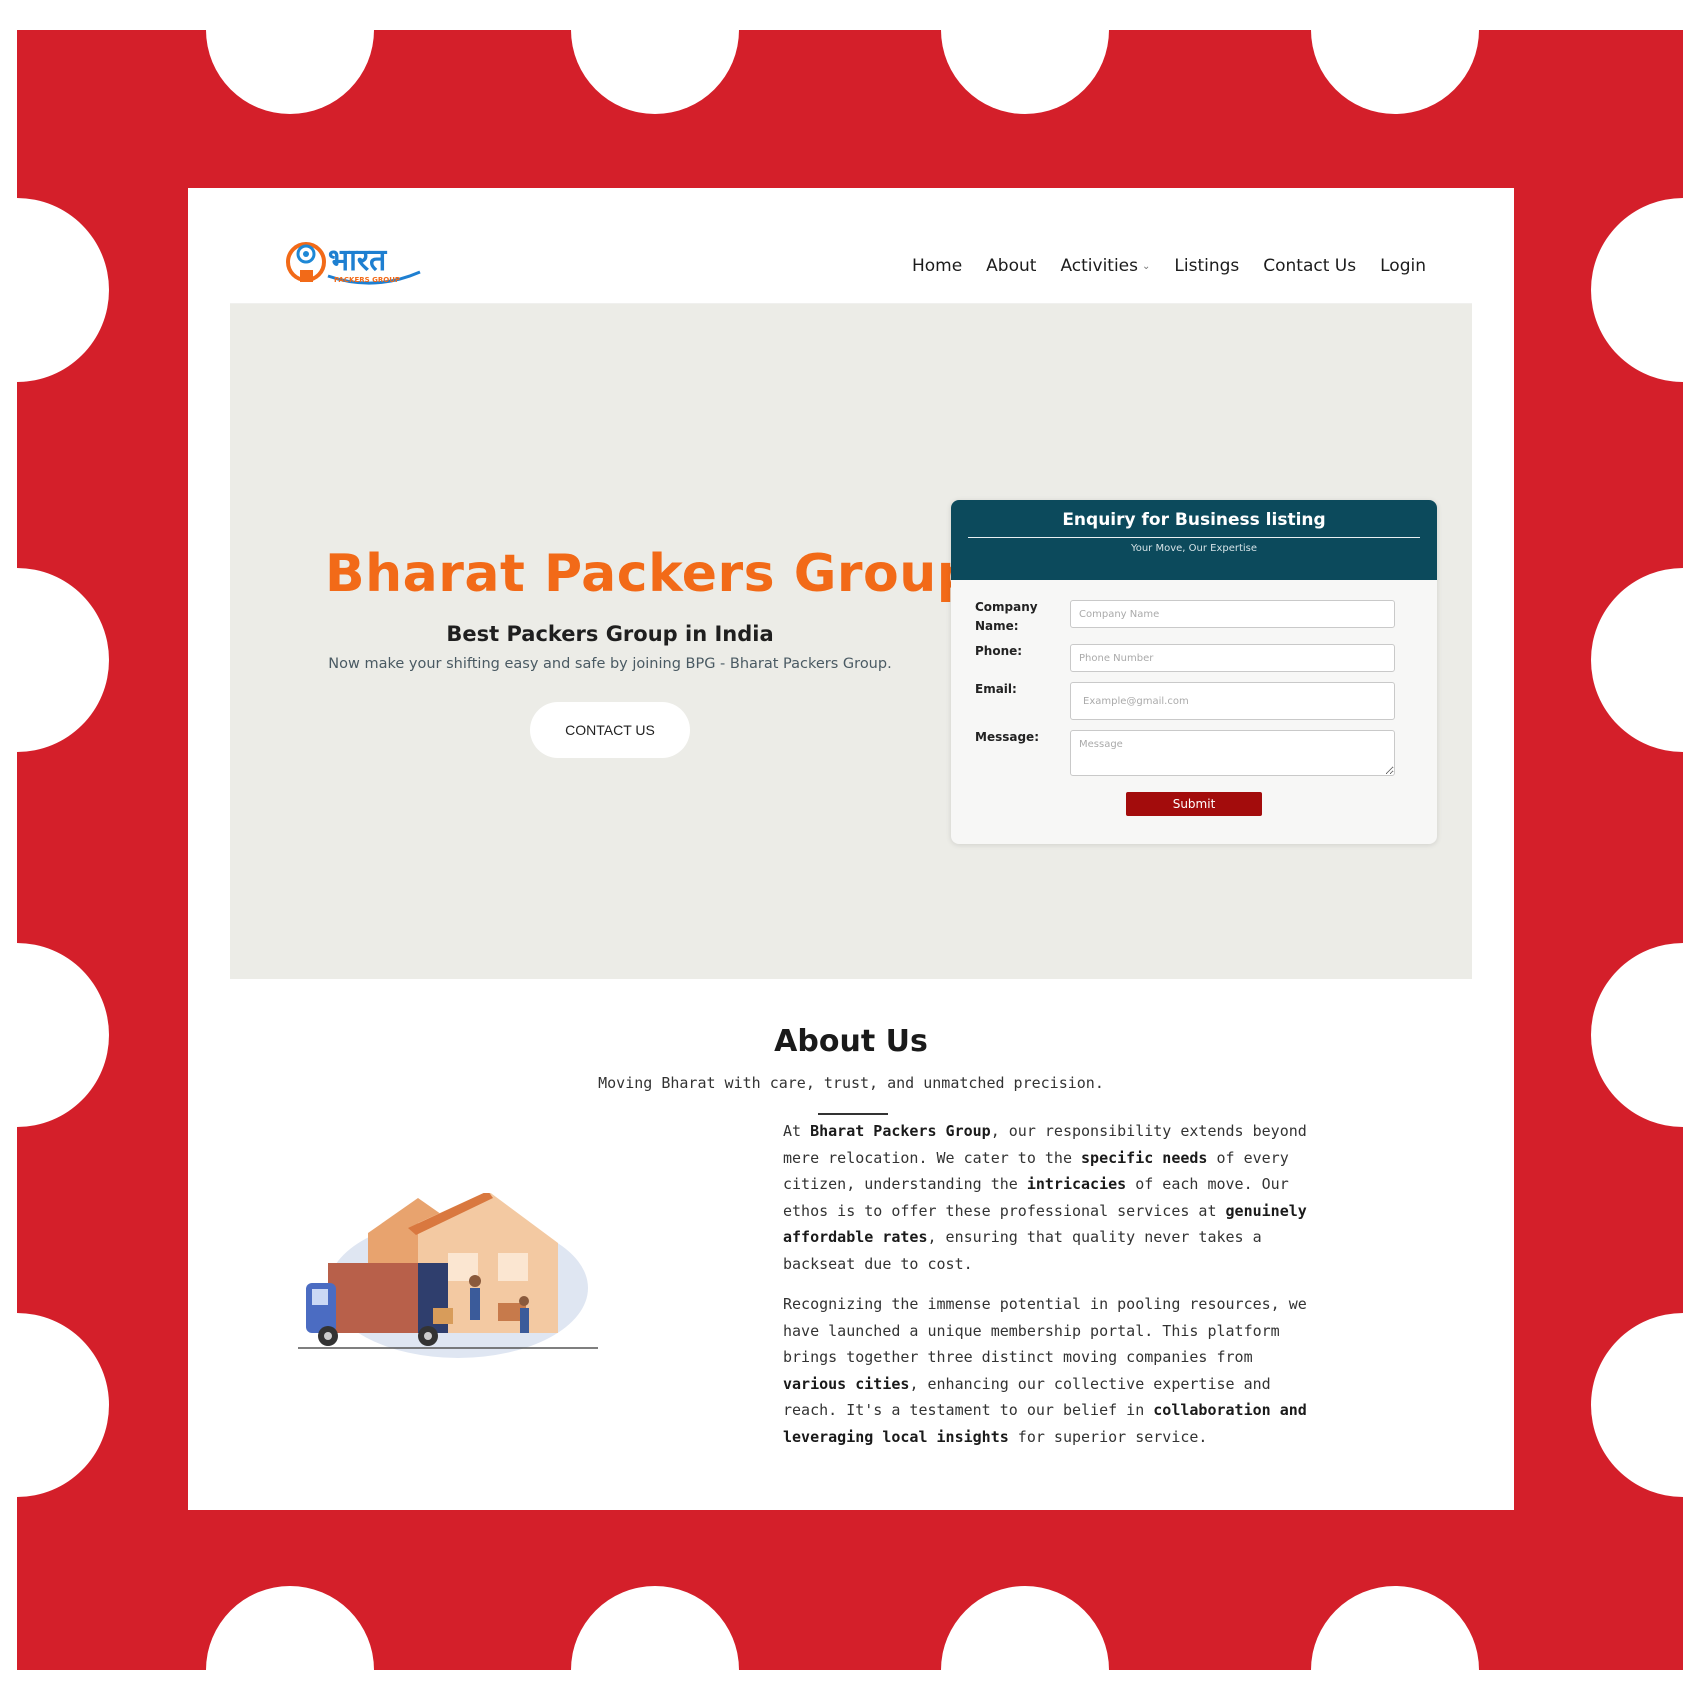  I want to click on site-logo: भारत PACKERS GROUP, so click(354, 266).